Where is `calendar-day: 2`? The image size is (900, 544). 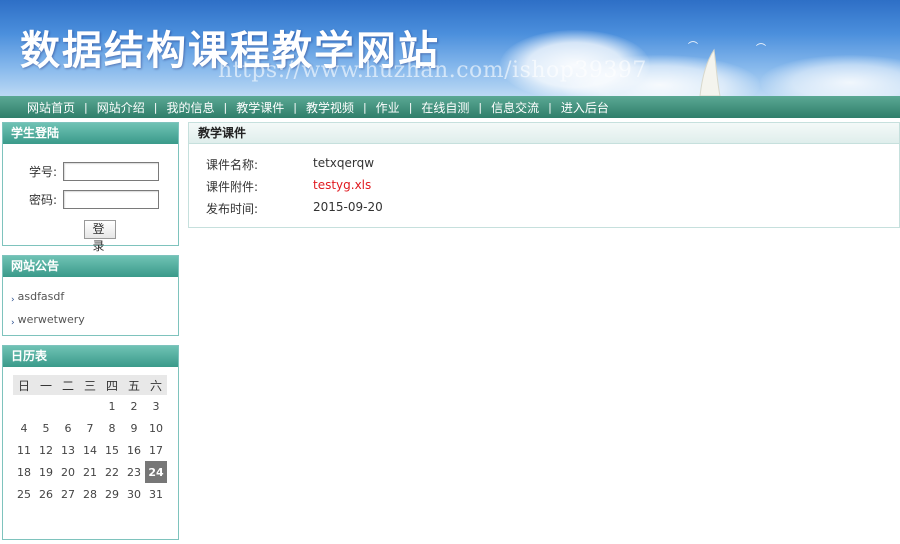 calendar-day: 2 is located at coordinates (134, 406).